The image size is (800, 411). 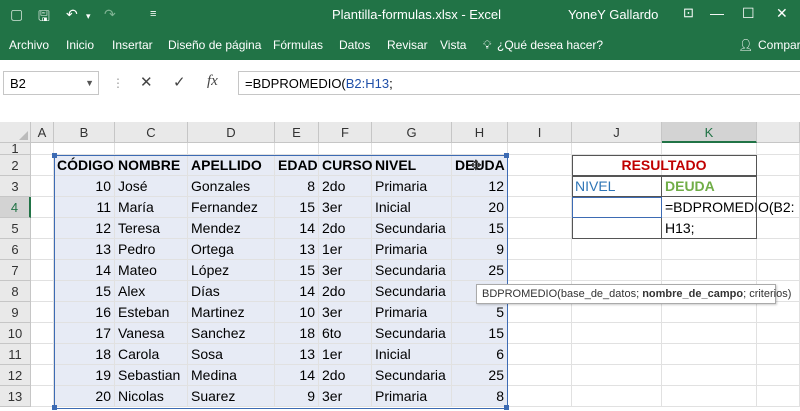 I want to click on row-header-13: 13, so click(x=15, y=396).